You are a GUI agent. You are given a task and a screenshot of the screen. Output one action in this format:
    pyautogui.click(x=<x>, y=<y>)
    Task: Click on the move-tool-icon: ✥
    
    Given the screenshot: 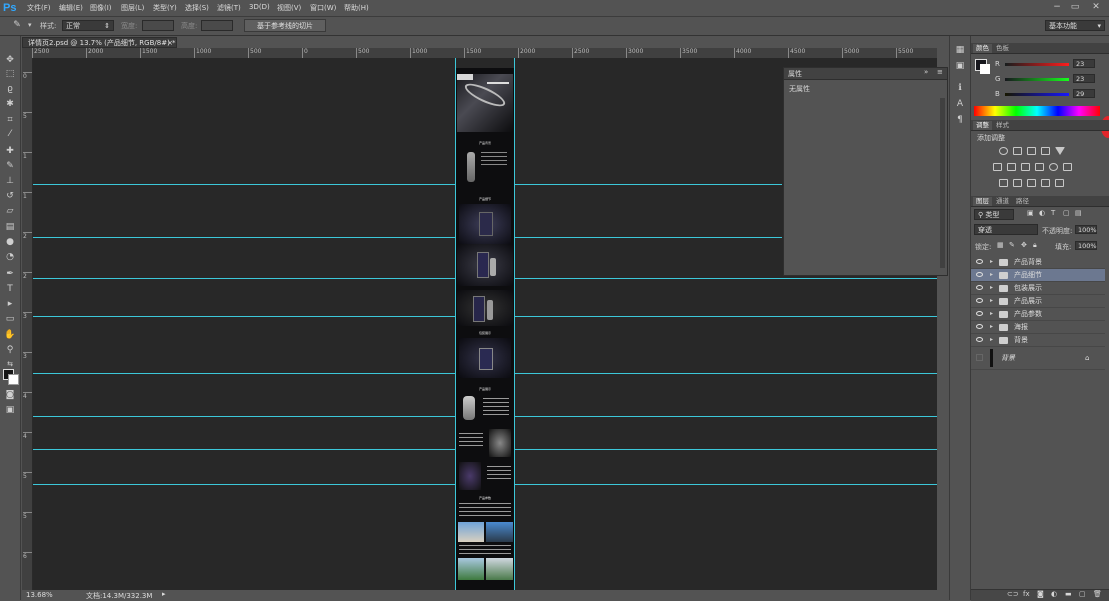 What is the action you would take?
    pyautogui.click(x=10, y=60)
    